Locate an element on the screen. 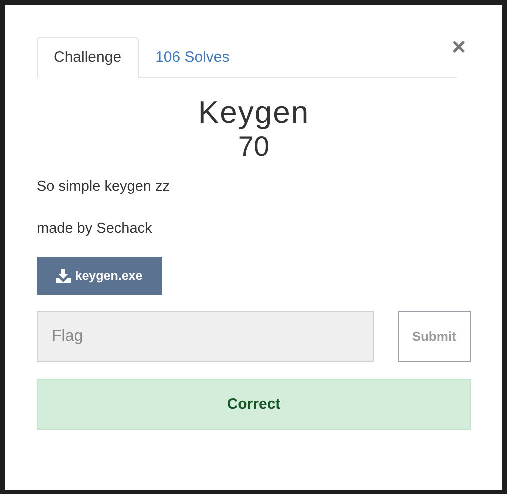 The height and width of the screenshot is (494, 507). submit-button: Submit is located at coordinates (434, 336).